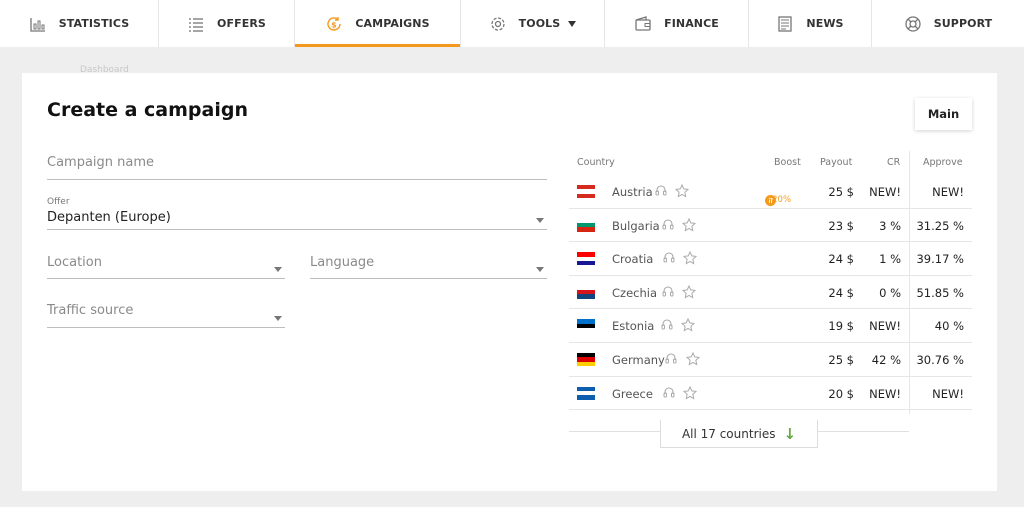  I want to click on header-approve: Approve, so click(943, 162).